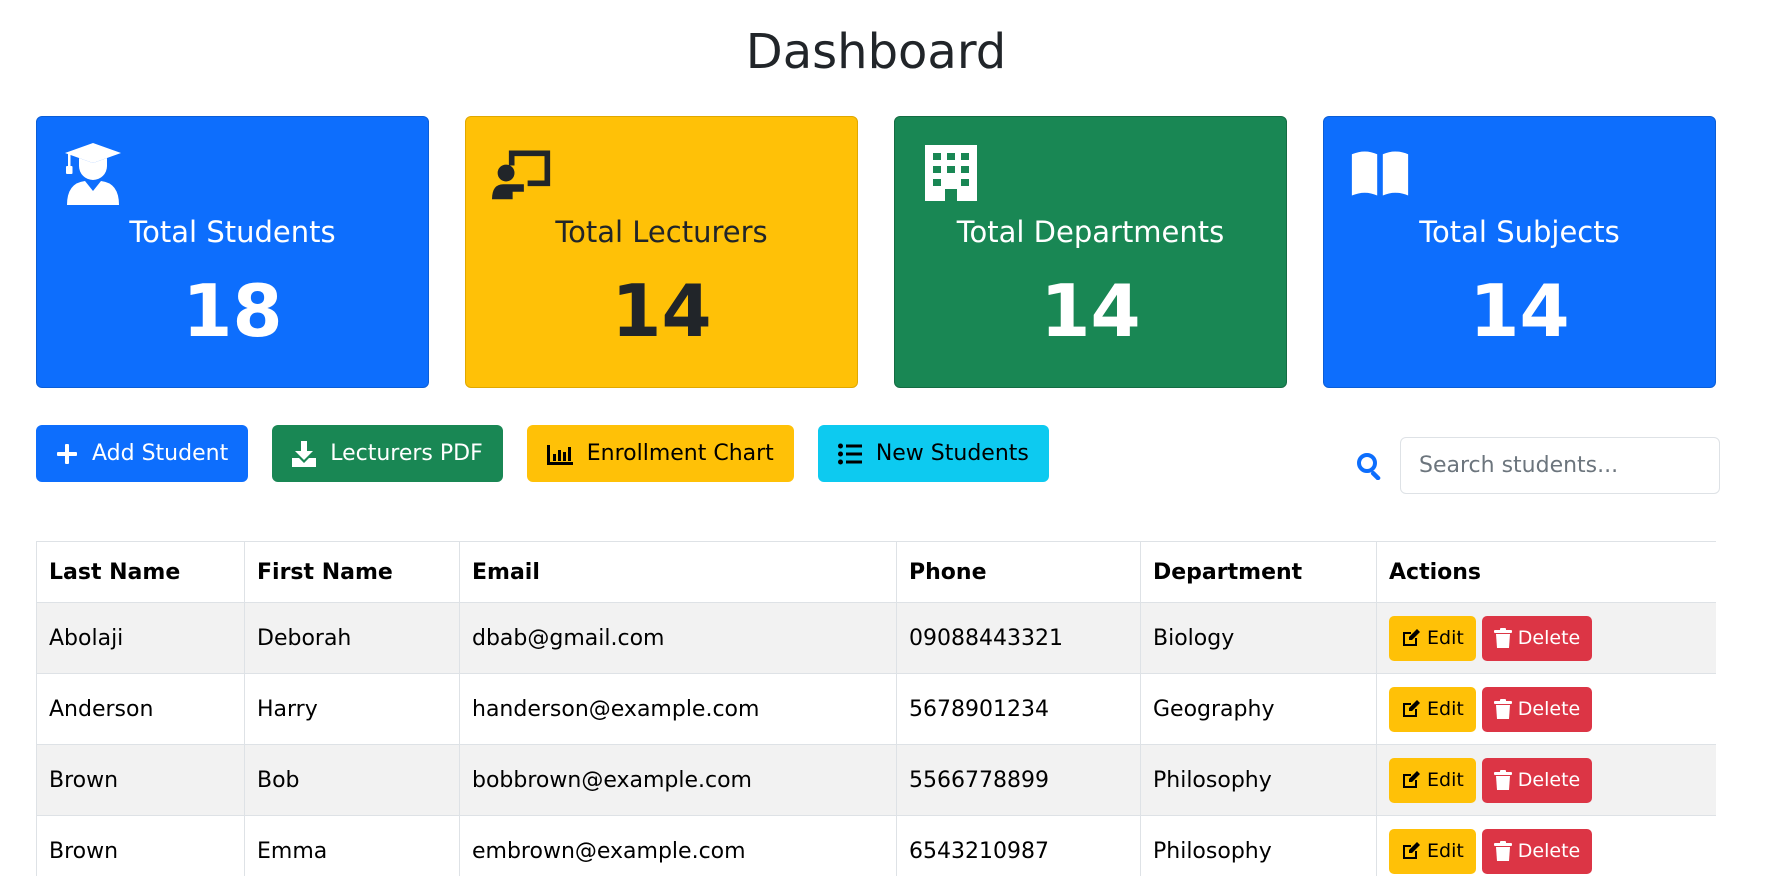 The height and width of the screenshot is (876, 1787). I want to click on search-icon, so click(1369, 466).